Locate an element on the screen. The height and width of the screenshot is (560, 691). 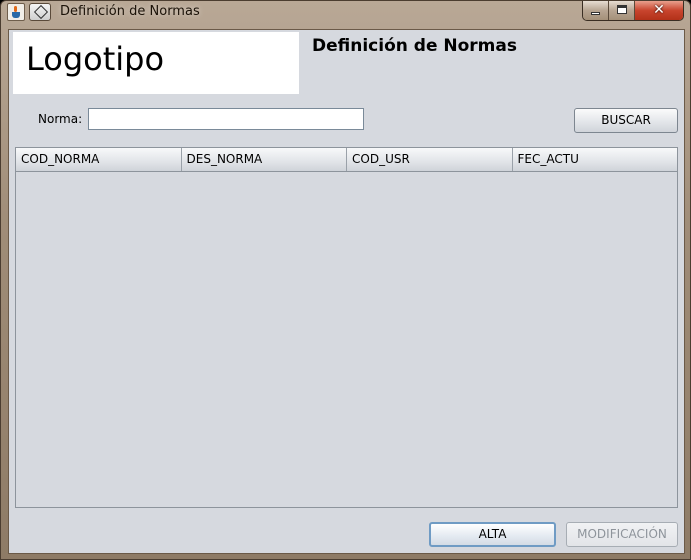
buscar-button: BUSCAR is located at coordinates (626, 120).